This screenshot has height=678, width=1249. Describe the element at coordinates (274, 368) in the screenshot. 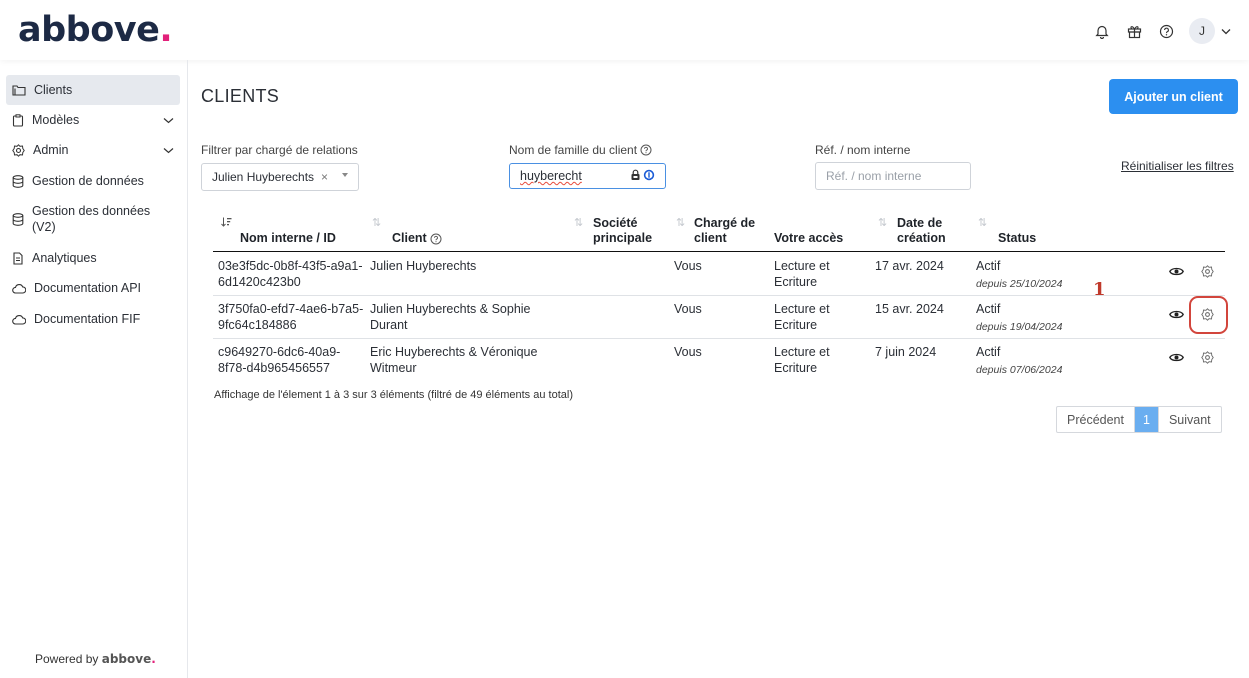

I see `row-id: 8f78-d4b965456557` at that location.